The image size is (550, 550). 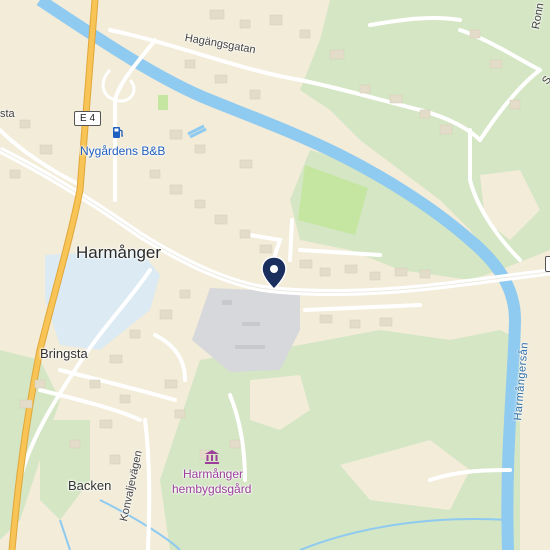 What do you see at coordinates (64, 353) in the screenshot?
I see `place-label-bringsta: Bringsta` at bounding box center [64, 353].